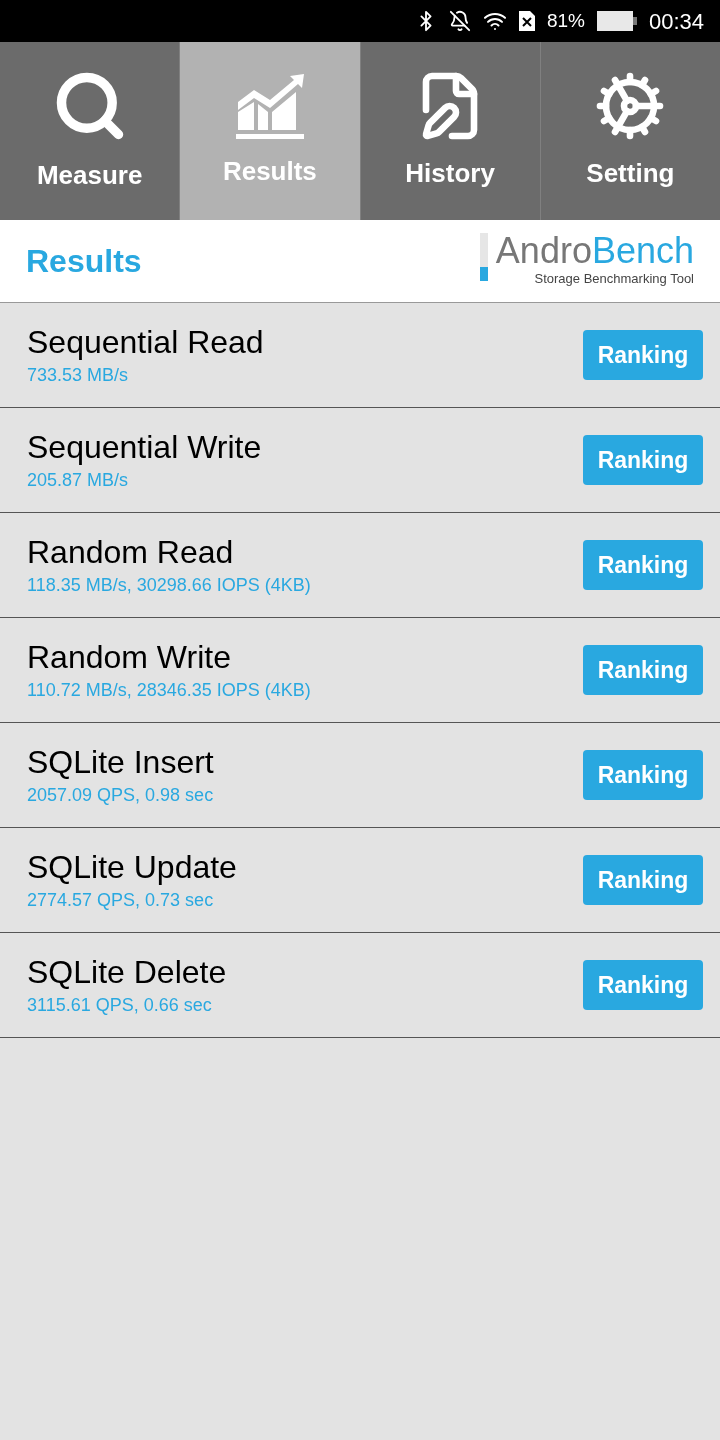 The height and width of the screenshot is (1440, 720). What do you see at coordinates (169, 585) in the screenshot?
I see `test-result: 118.35 MB/s, 30298.66 IOPS (4KB)` at bounding box center [169, 585].